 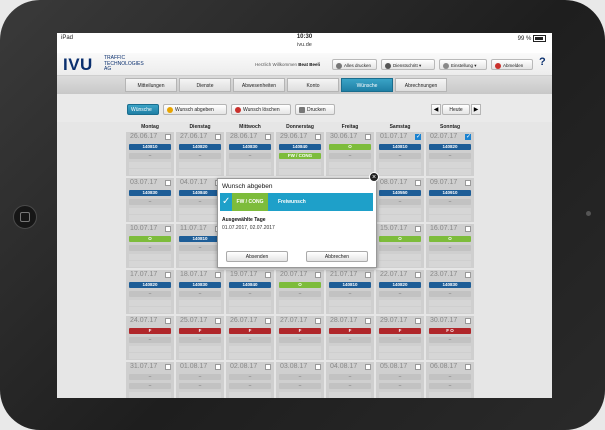 I want to click on day-cell: 18.07.17 140830 –, so click(x=200, y=292).